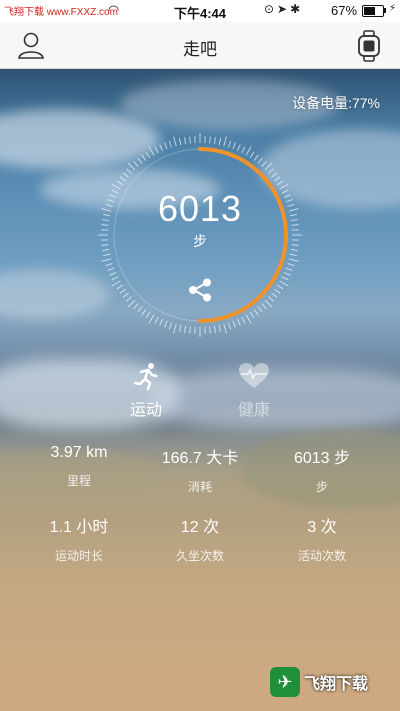 This screenshot has width=400, height=711. I want to click on watermark-logo-text: 飞翔下载, so click(336, 684).